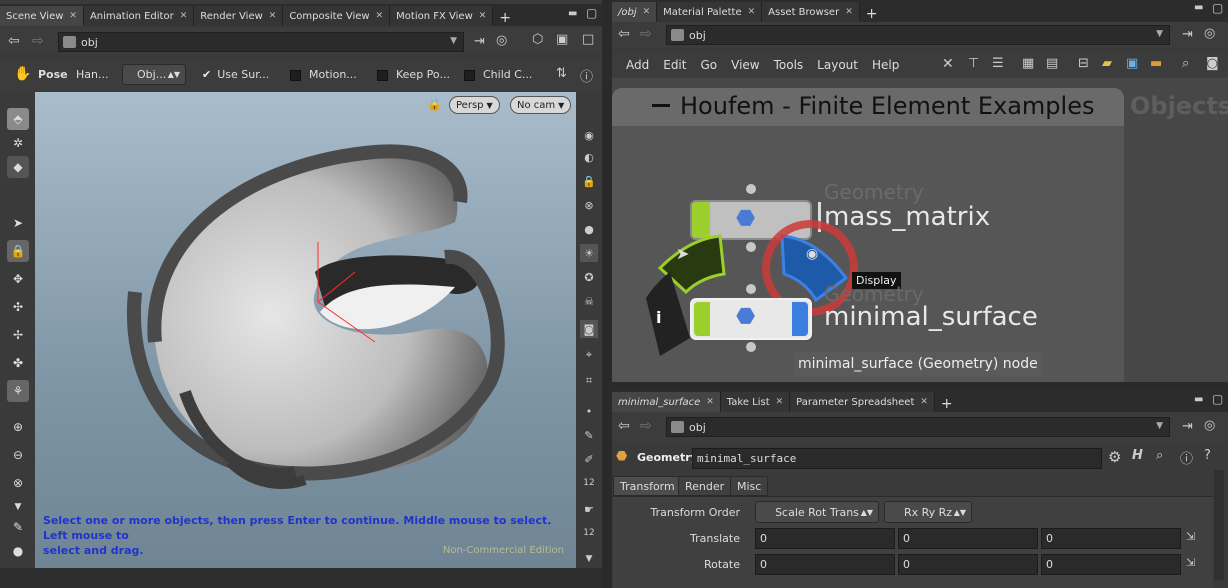  What do you see at coordinates (837, 65) in the screenshot?
I see `menu-layout: Layout` at bounding box center [837, 65].